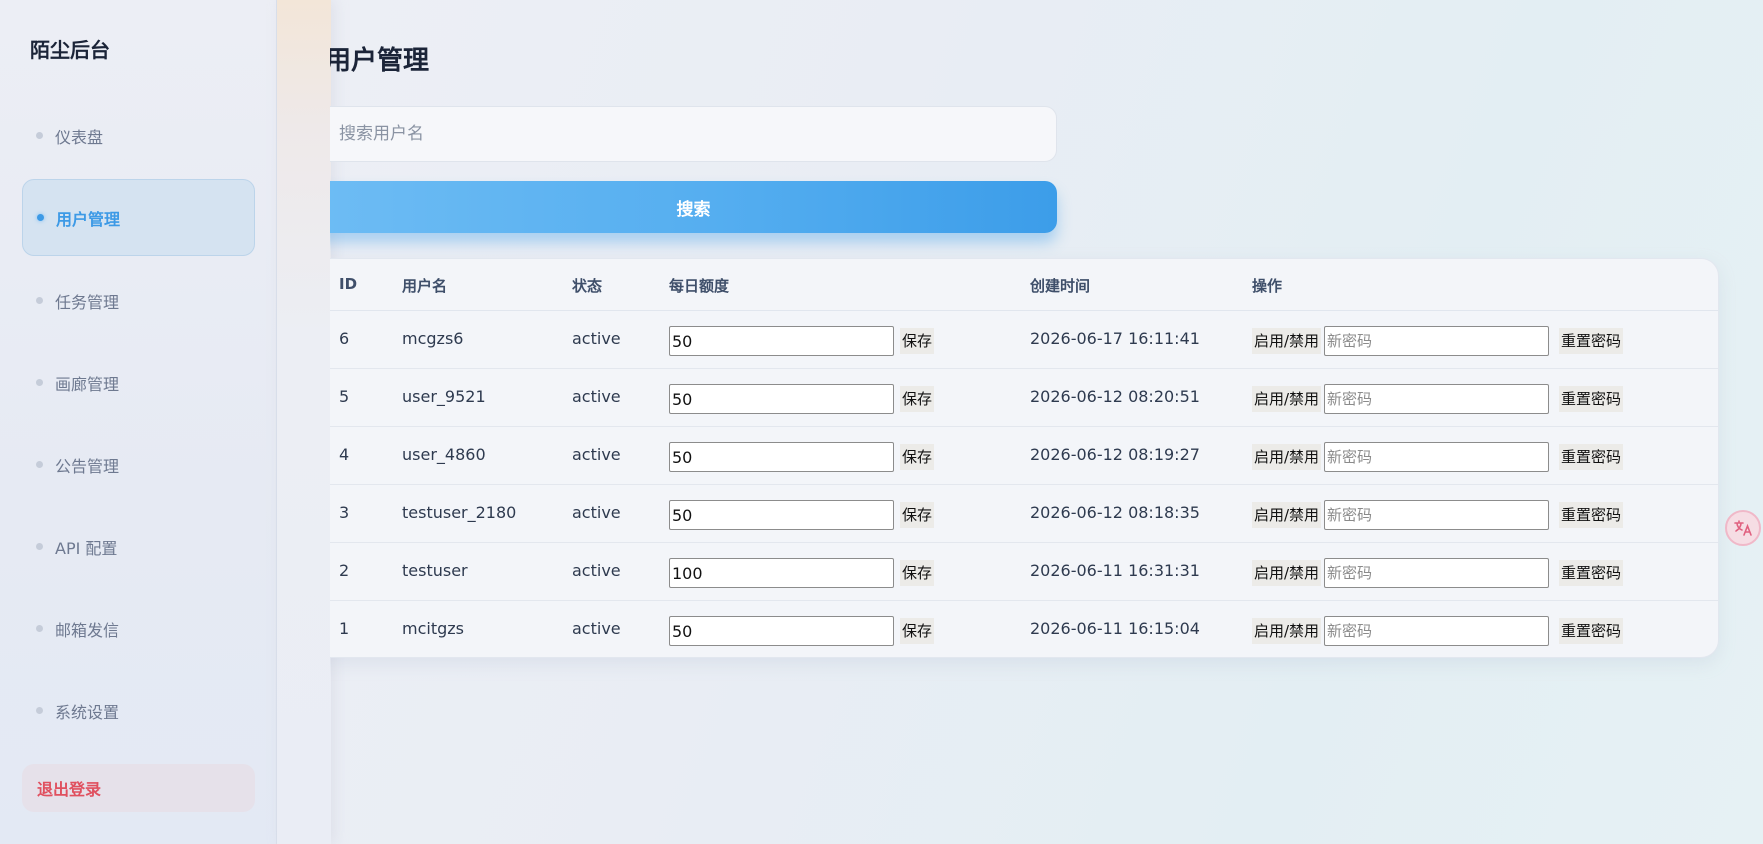  I want to click on cell-username: user_4860, so click(444, 454).